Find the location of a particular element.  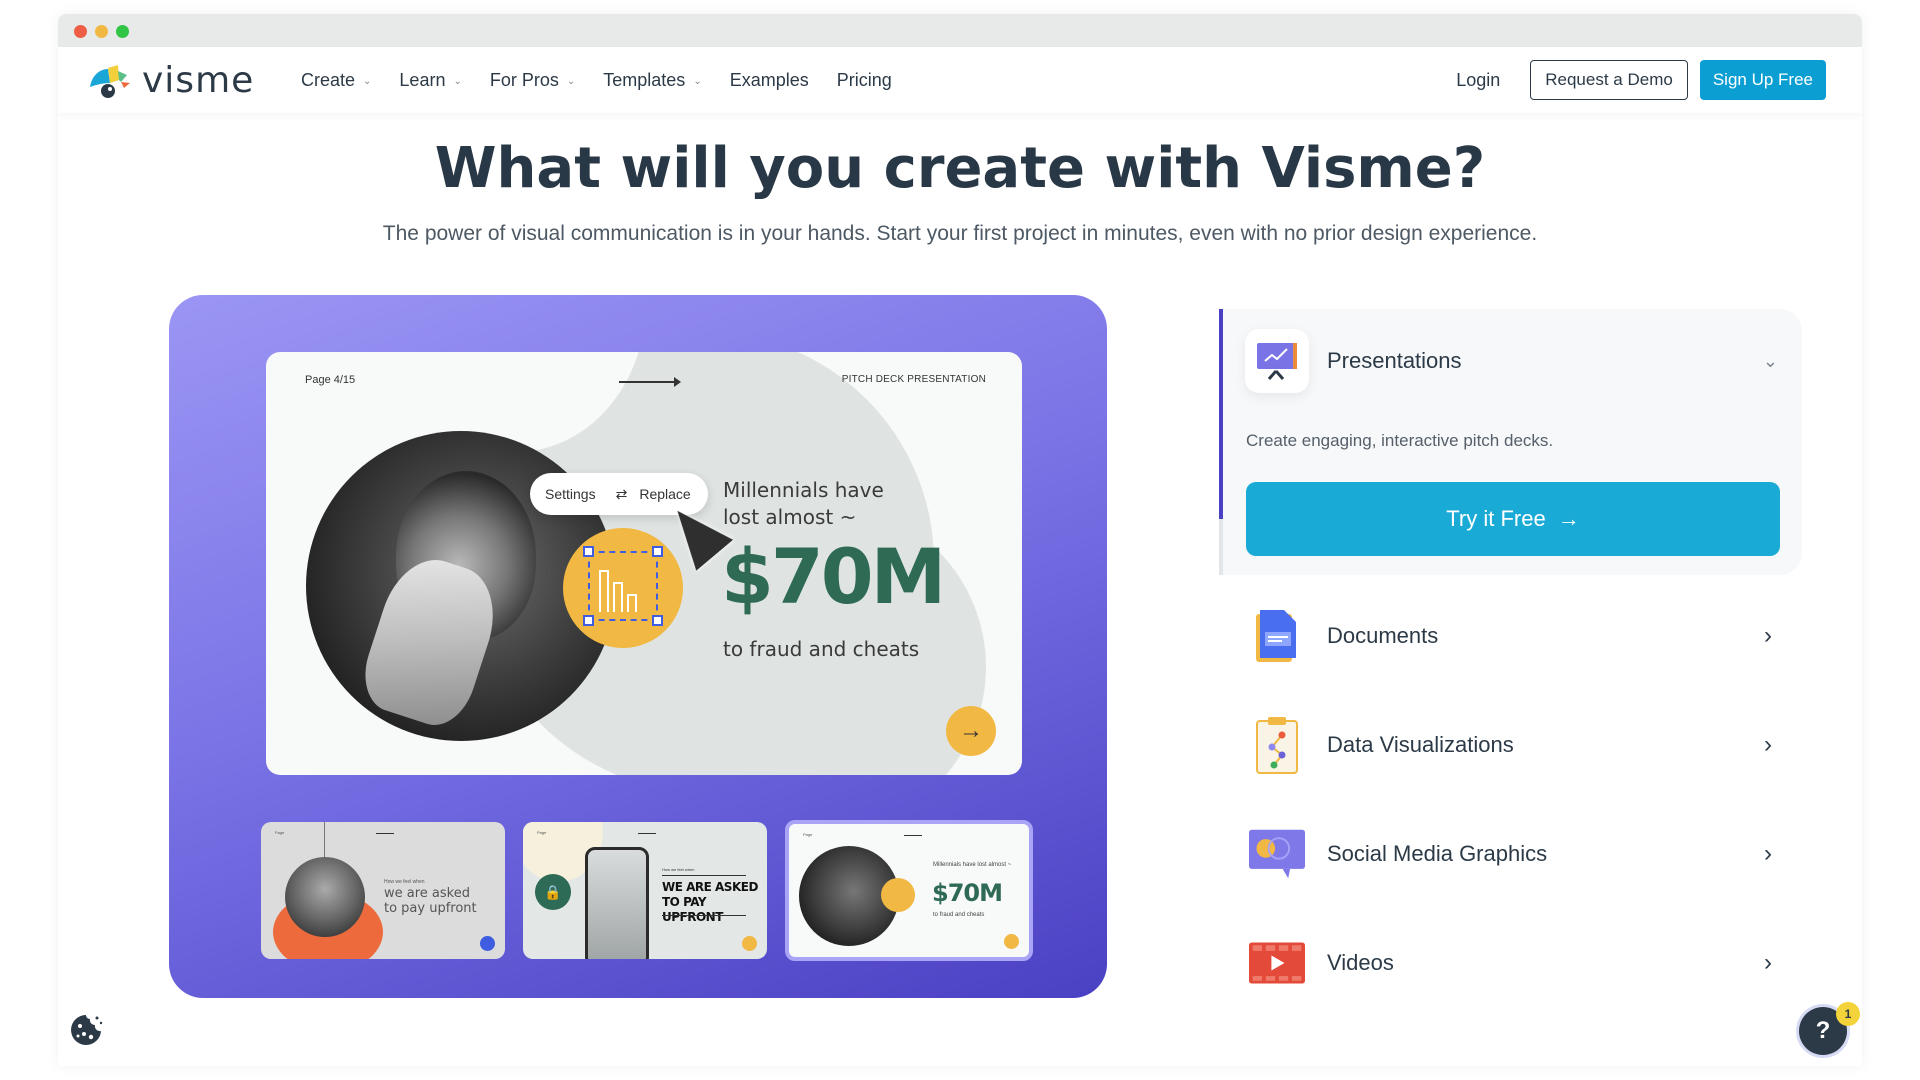

category-header: Presentations ⌄ is located at coordinates (1513, 361).